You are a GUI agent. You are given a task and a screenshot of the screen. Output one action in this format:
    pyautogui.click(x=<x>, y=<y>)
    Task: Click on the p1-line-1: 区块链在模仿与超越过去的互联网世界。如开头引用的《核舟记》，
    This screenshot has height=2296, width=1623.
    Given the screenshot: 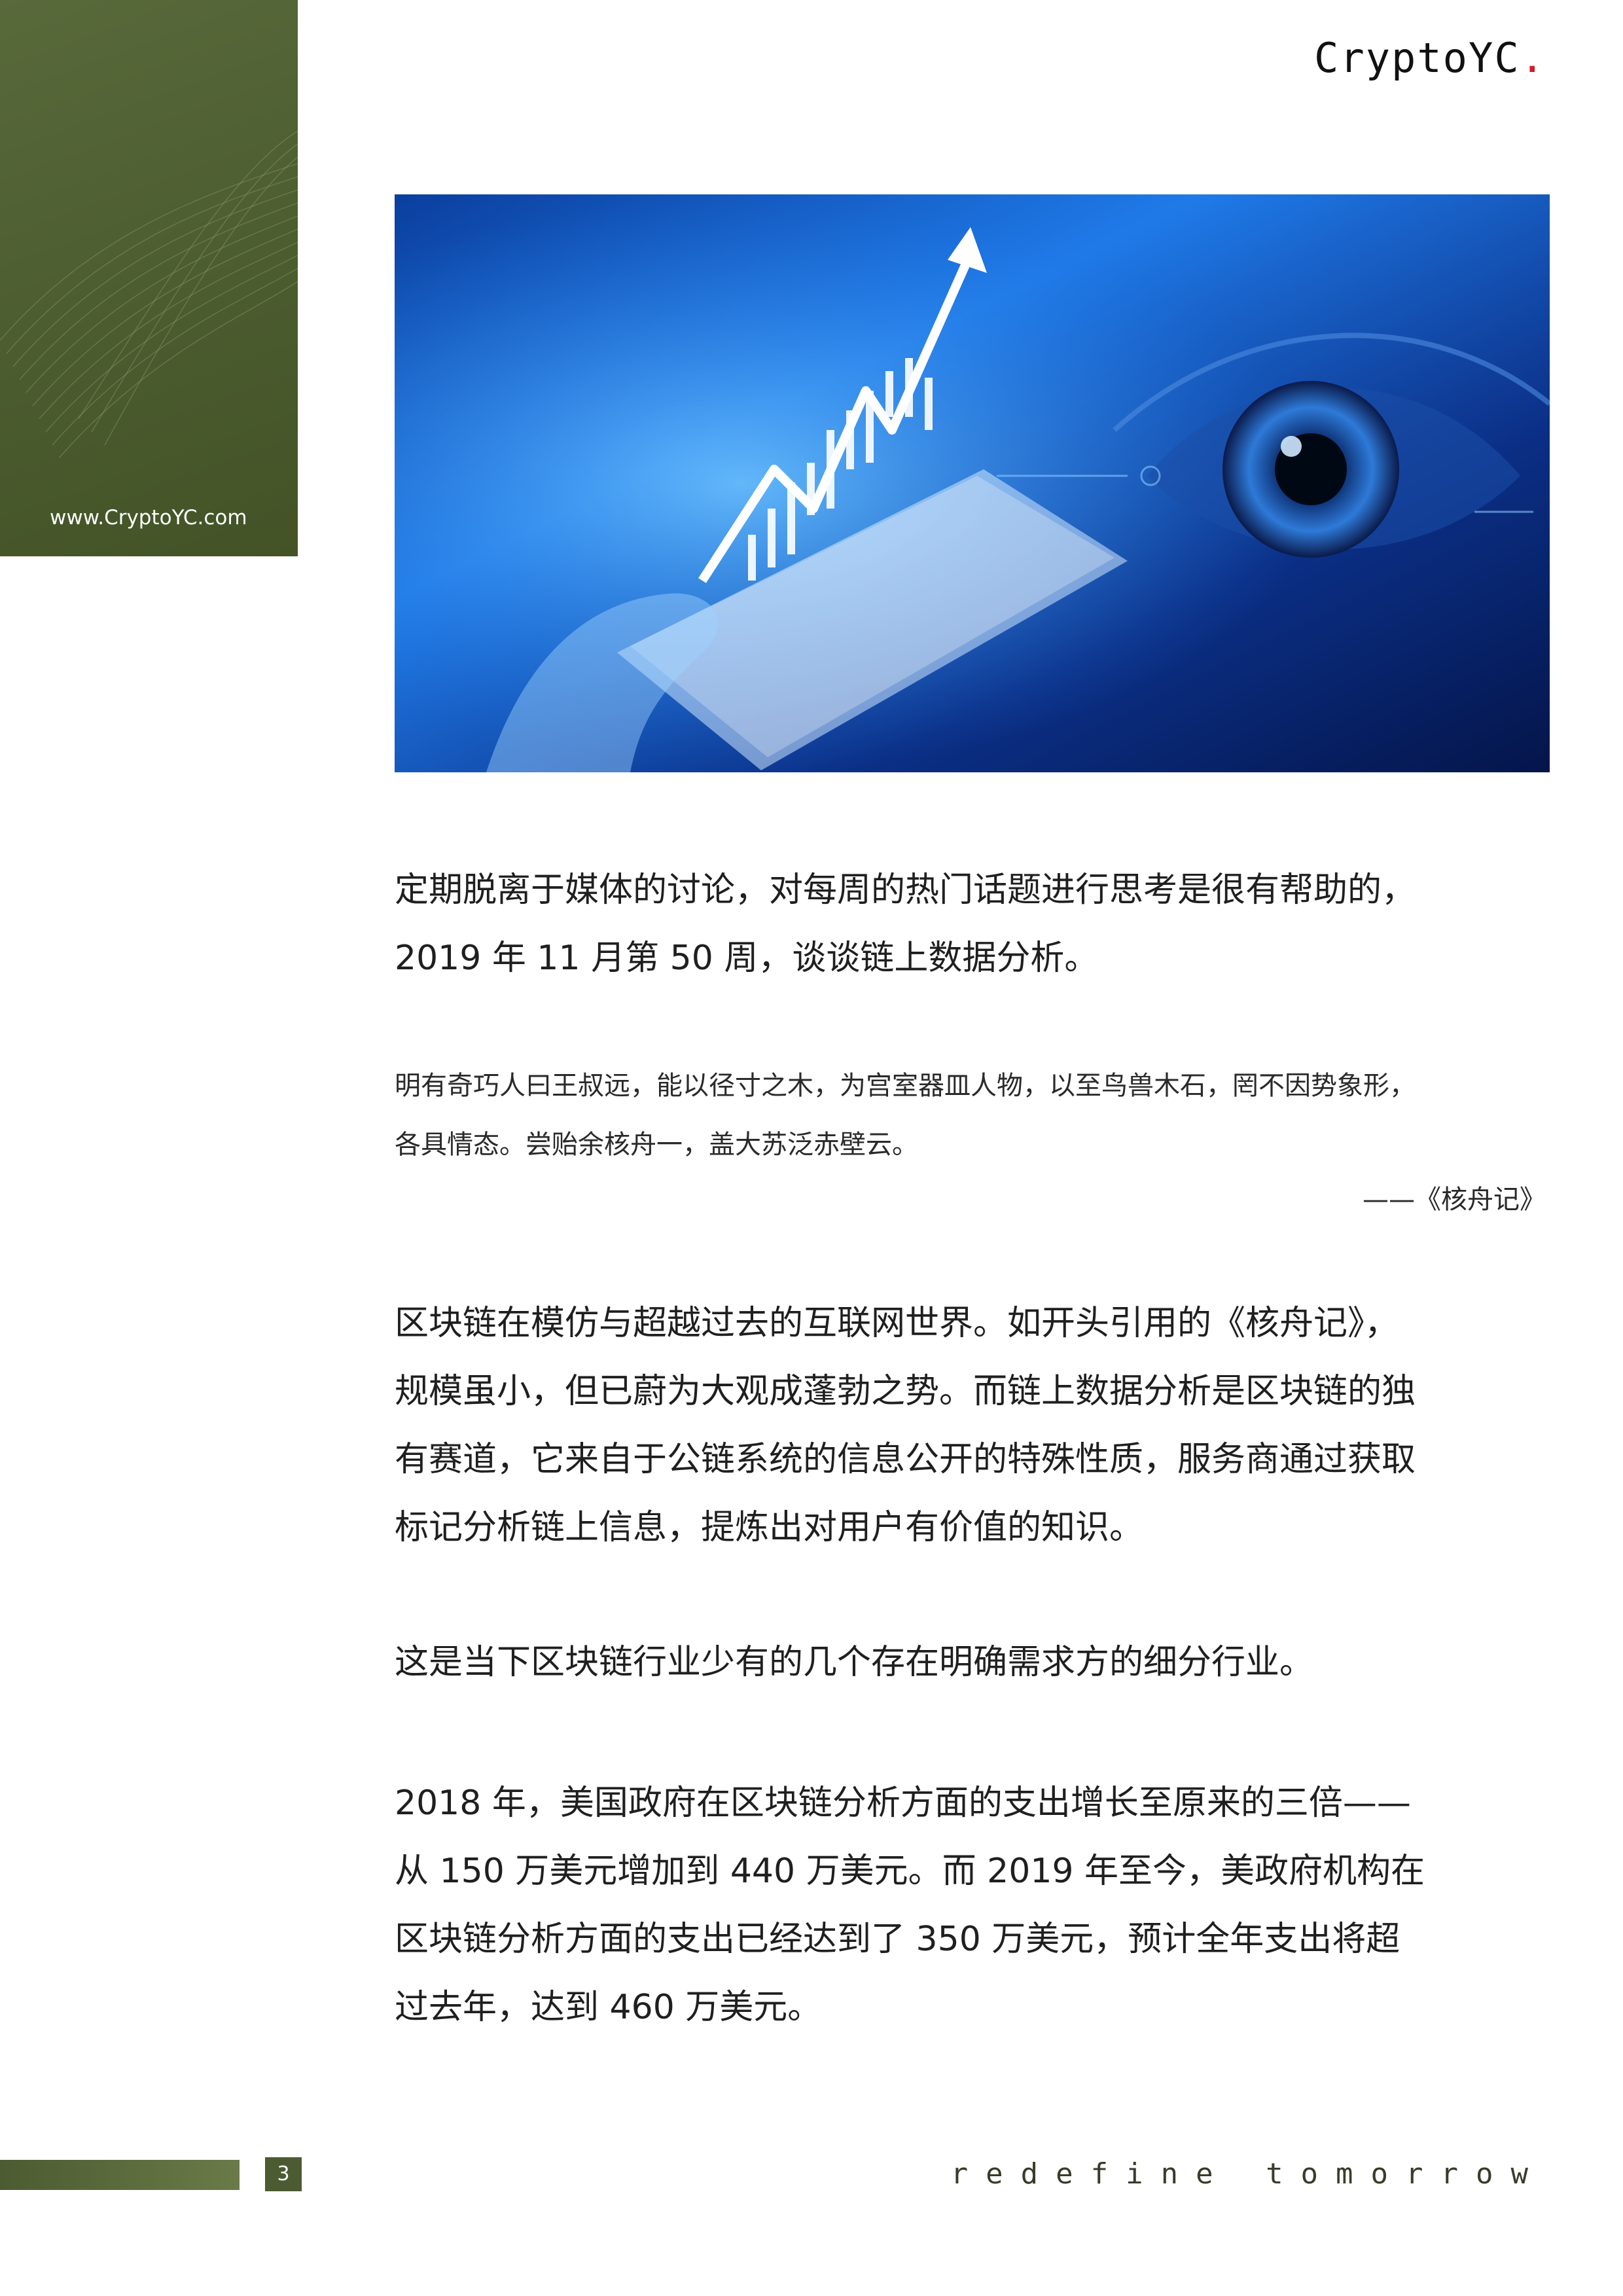 What is the action you would take?
    pyautogui.click(x=897, y=1323)
    